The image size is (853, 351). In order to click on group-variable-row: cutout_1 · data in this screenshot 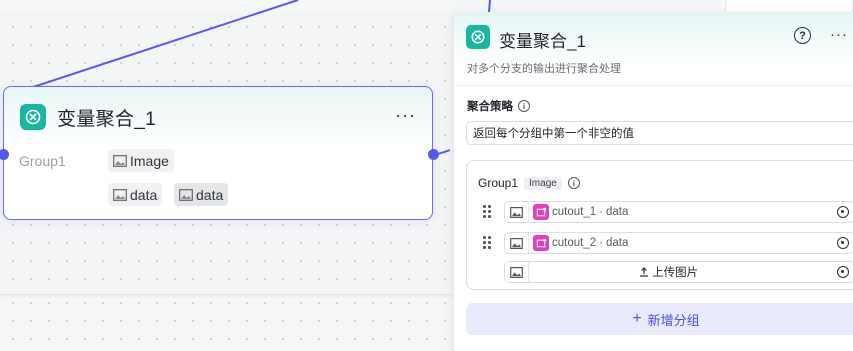, I will do `click(667, 212)`.